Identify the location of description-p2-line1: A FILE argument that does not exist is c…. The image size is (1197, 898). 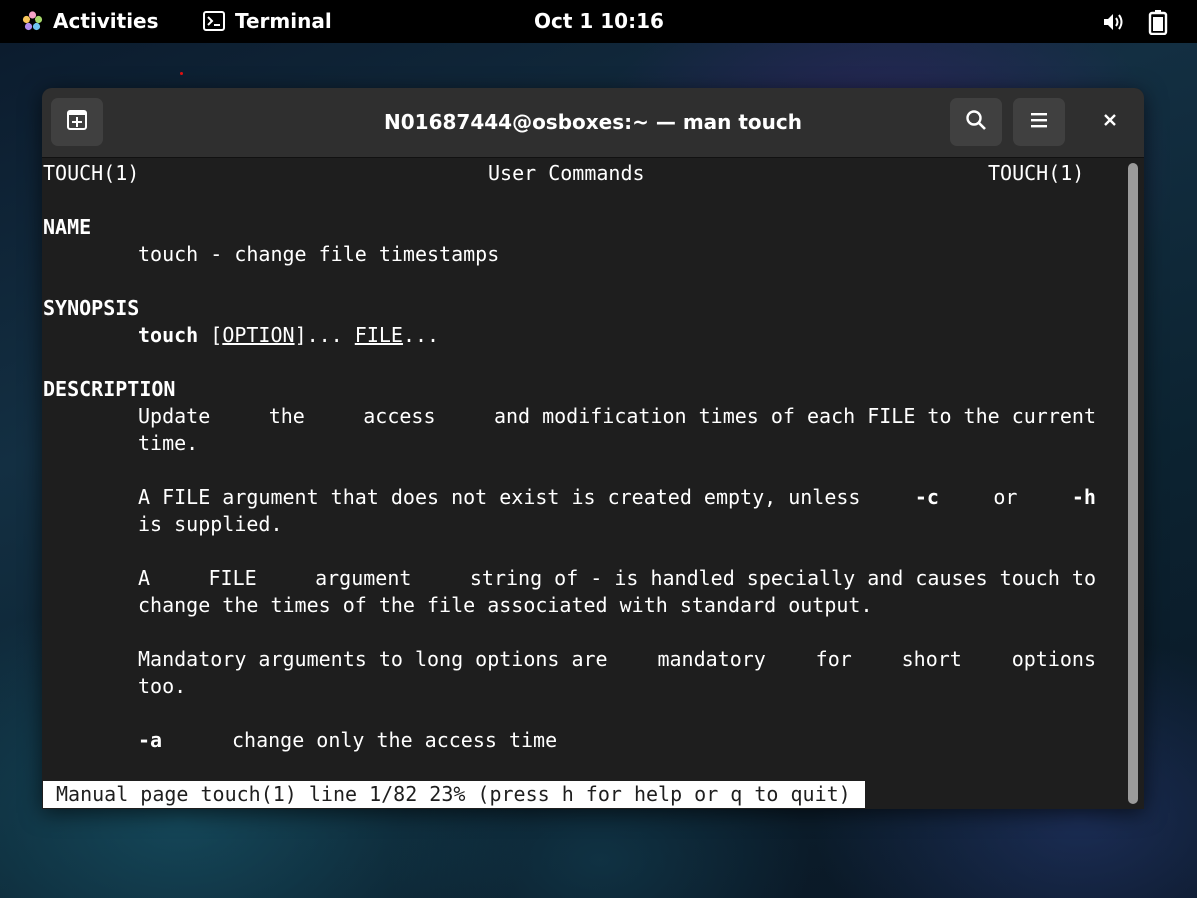
(617, 497).